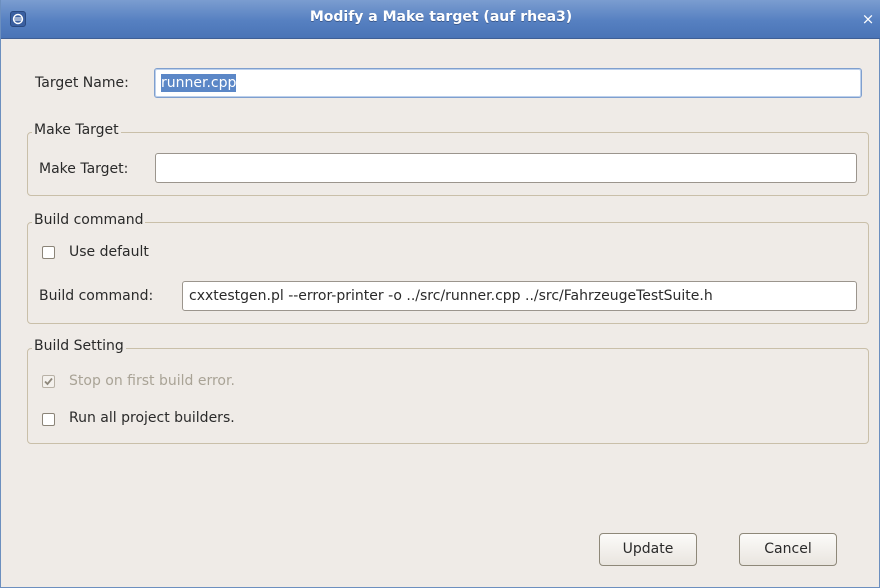 Image resolution: width=880 pixels, height=588 pixels. Describe the element at coordinates (152, 381) in the screenshot. I see `stop-on-error-label: Stop on first build error.` at that location.